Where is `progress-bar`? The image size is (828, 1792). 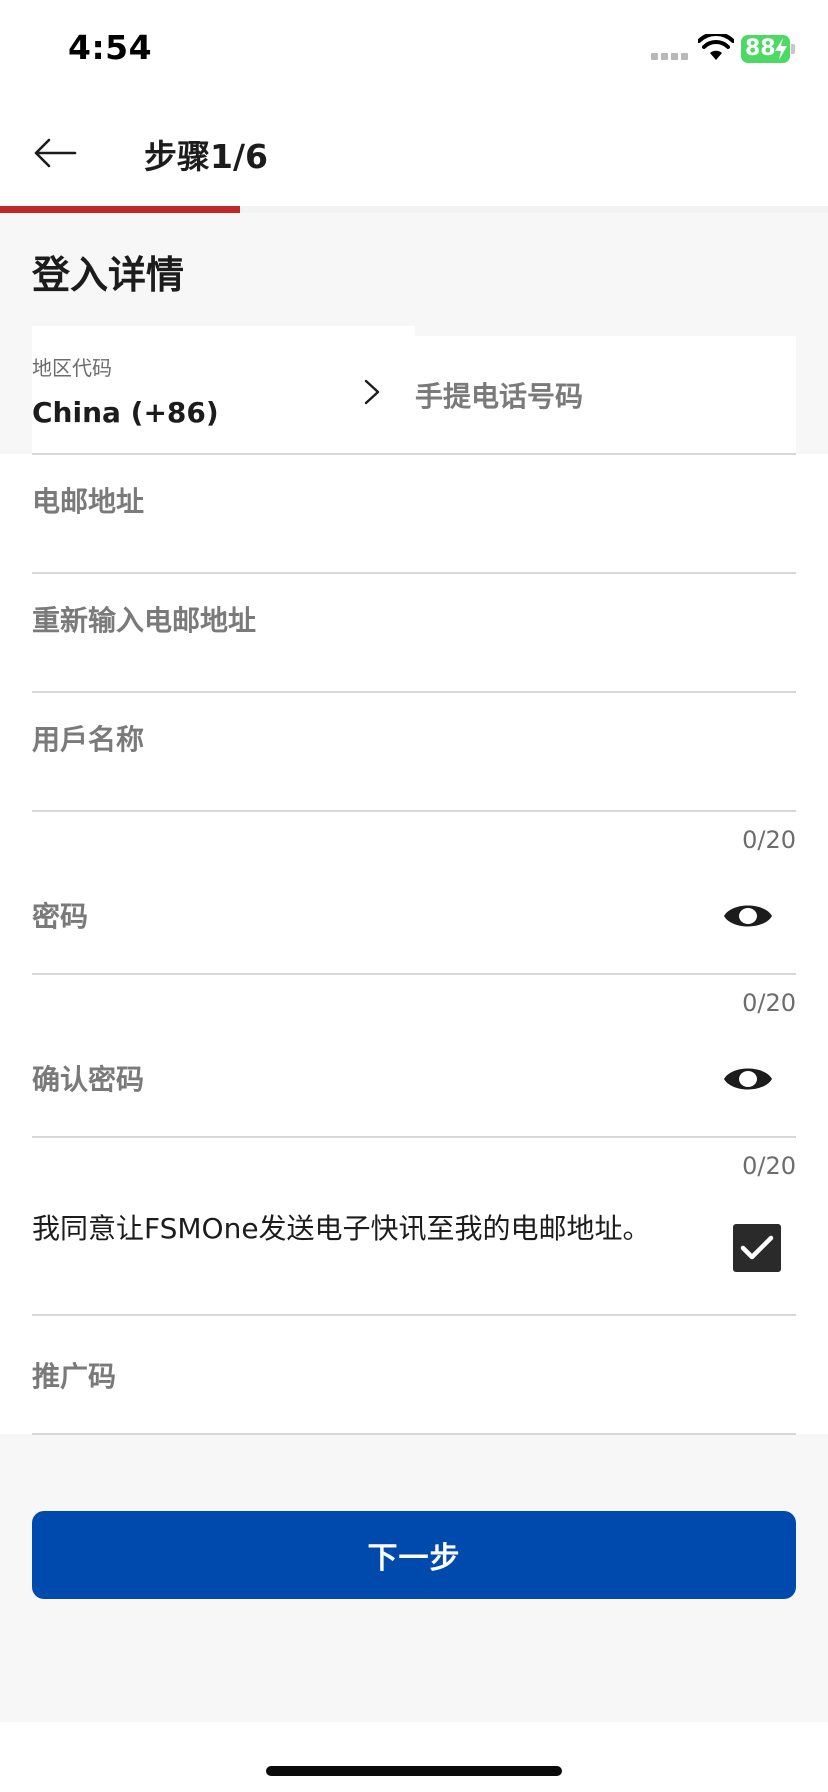 progress-bar is located at coordinates (120, 209).